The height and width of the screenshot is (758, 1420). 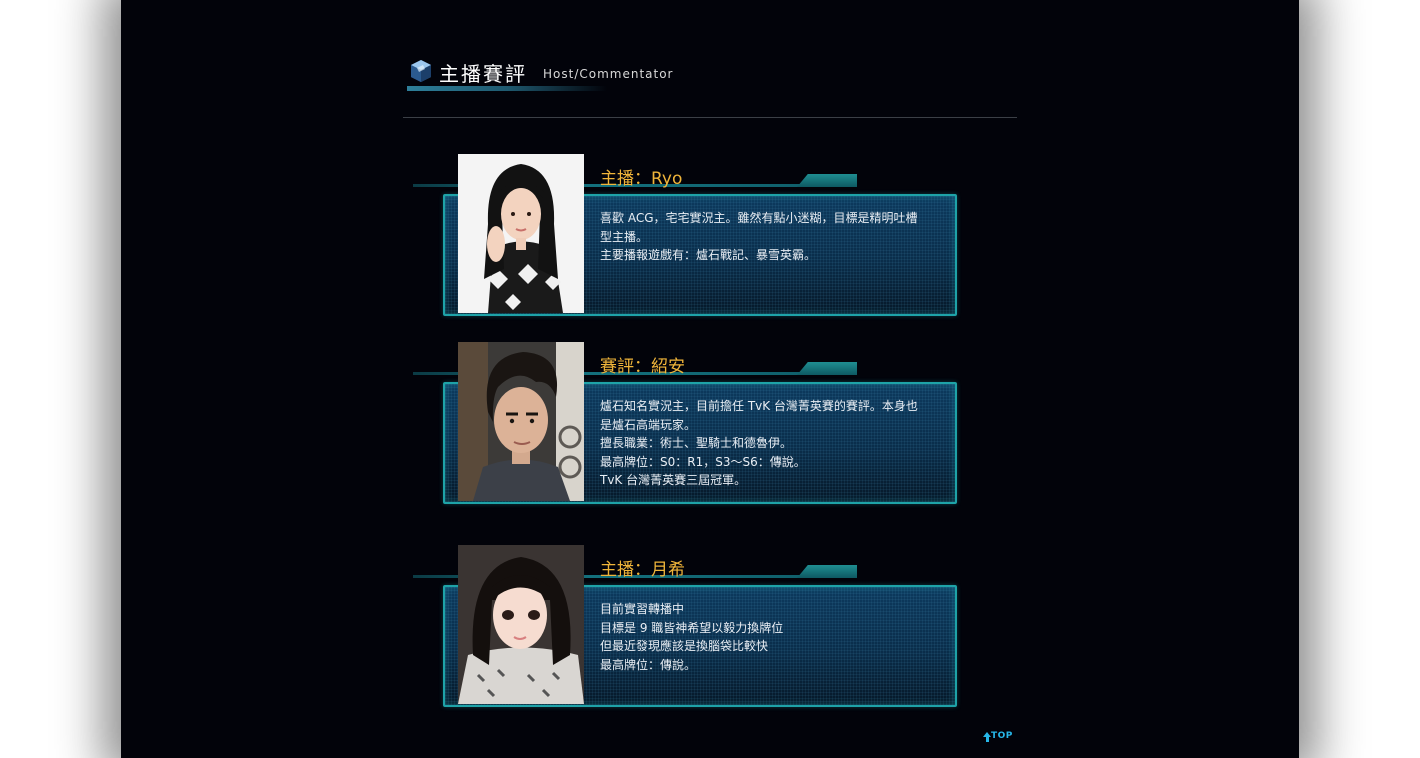 What do you see at coordinates (648, 424) in the screenshot?
I see `description-line: 是爐石高端玩家。` at bounding box center [648, 424].